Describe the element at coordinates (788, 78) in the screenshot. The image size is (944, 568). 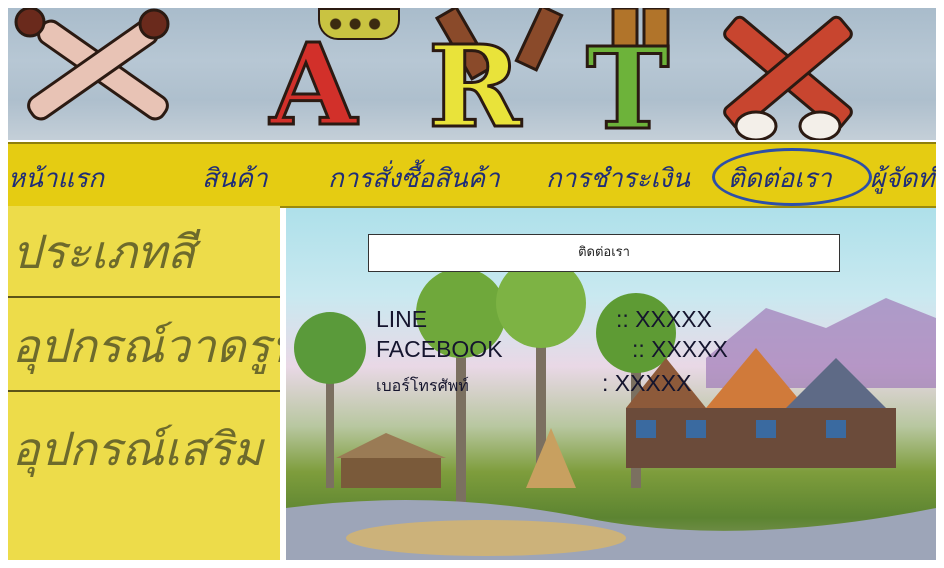
I see `crossed-pencils-right-icon` at that location.